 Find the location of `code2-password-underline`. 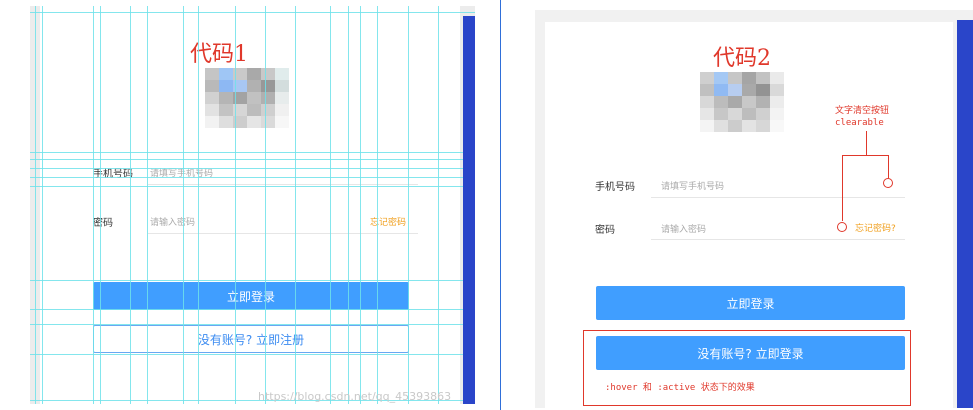

code2-password-underline is located at coordinates (778, 239).